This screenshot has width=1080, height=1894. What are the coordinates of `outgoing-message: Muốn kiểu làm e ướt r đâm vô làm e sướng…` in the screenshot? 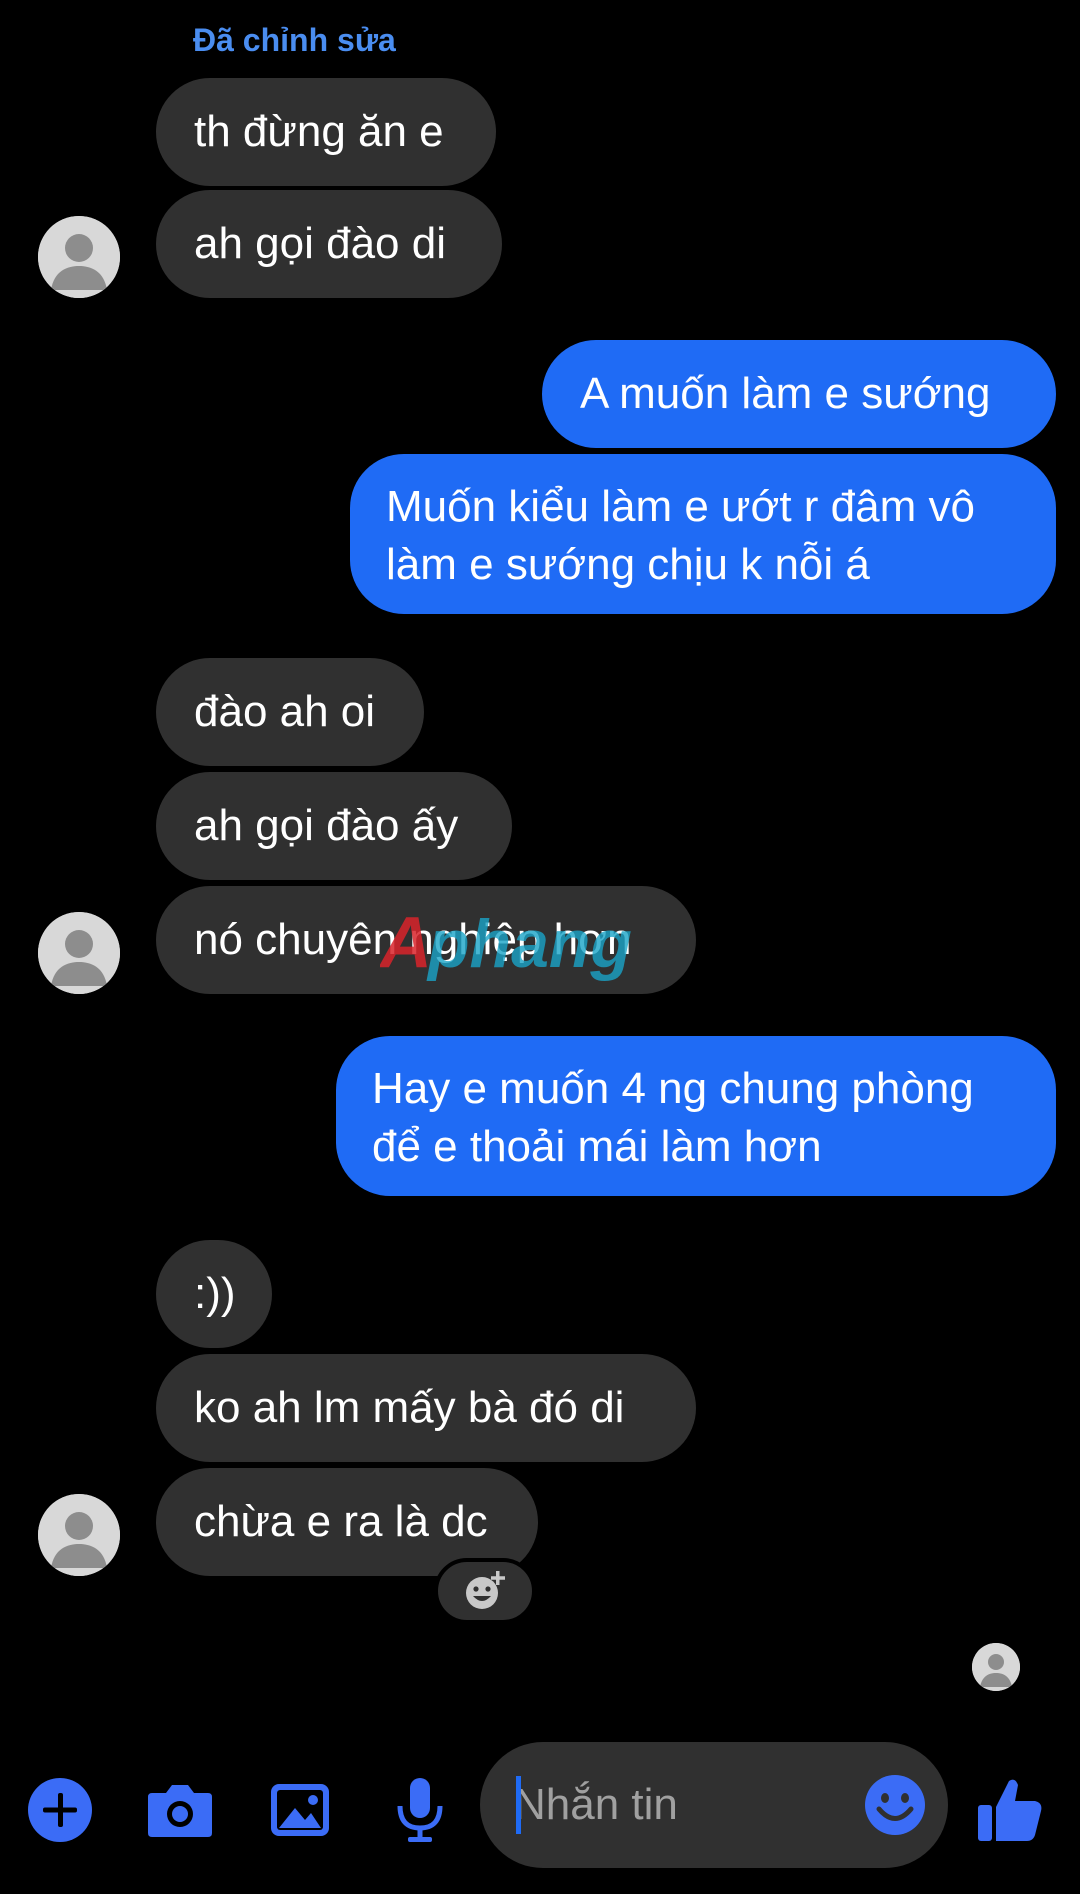 It's located at (703, 534).